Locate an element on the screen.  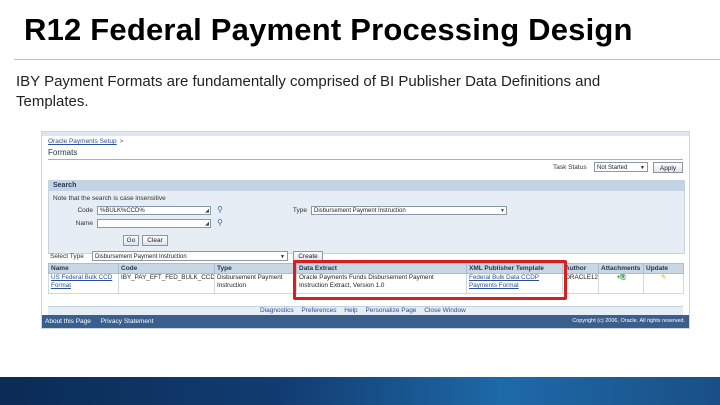
slide-footer-bar is located at coordinates (360, 391).